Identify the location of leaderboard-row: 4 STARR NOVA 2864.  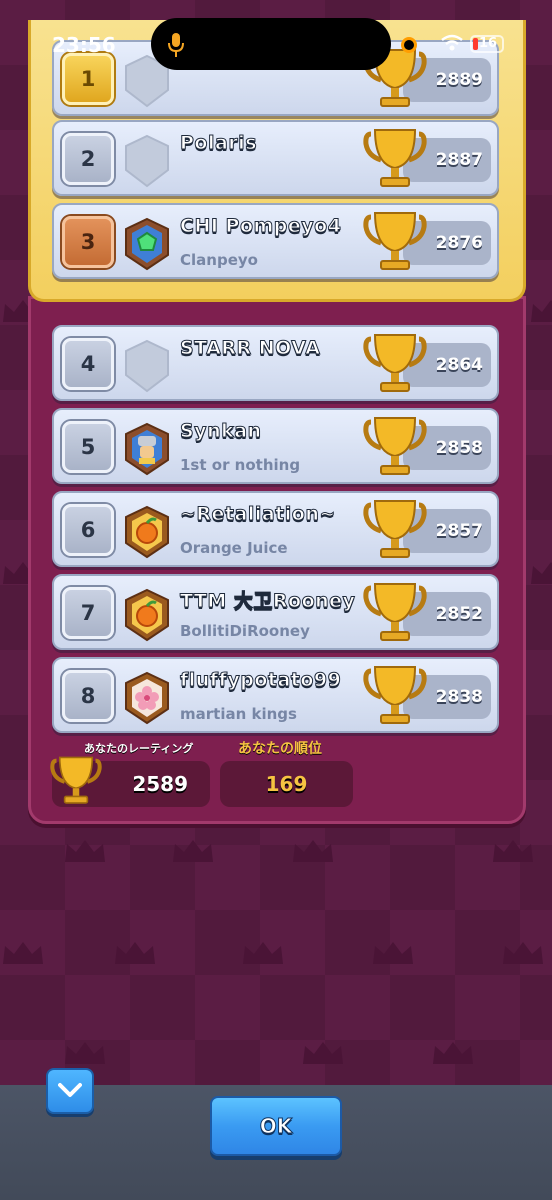
(275, 363).